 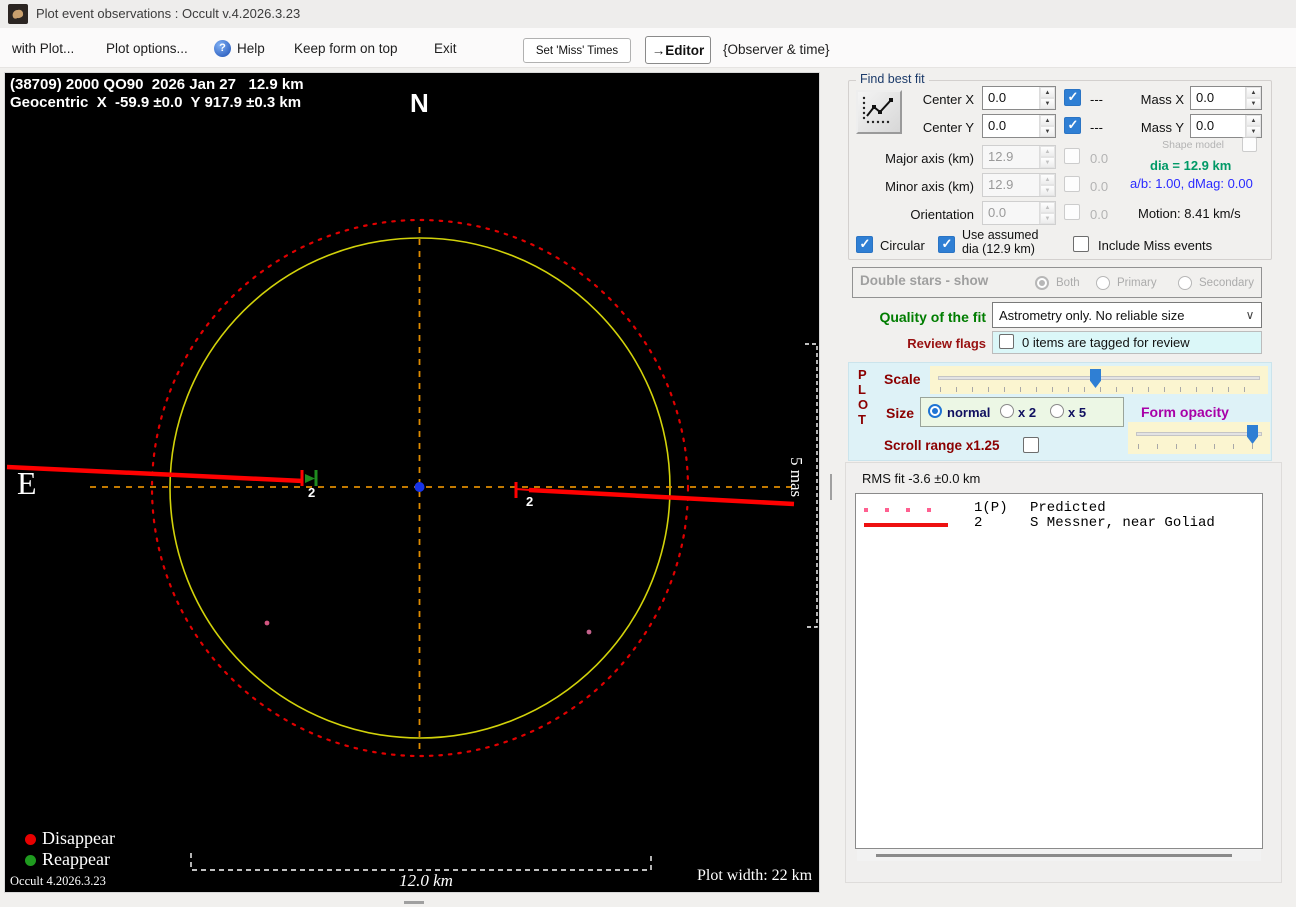 I want to click on disappear-legend: Disappear, so click(x=78, y=838).